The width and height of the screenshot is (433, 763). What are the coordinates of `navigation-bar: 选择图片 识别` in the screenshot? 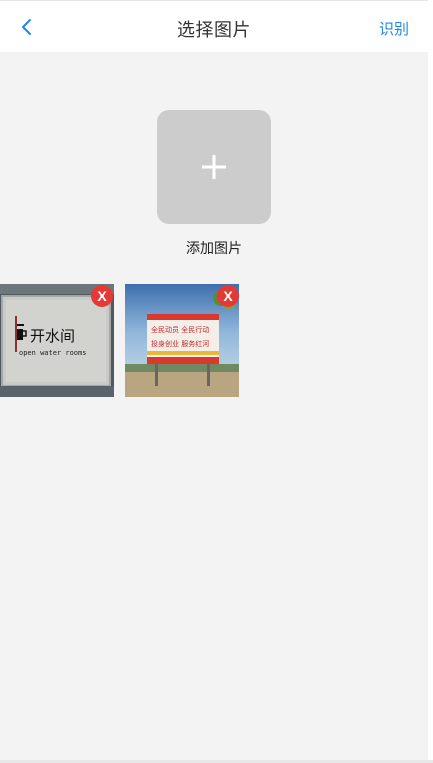 It's located at (214, 26).